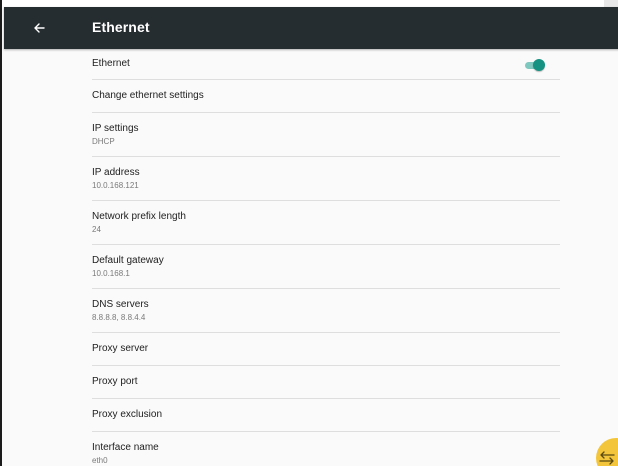 The image size is (618, 466). What do you see at coordinates (115, 185) in the screenshot?
I see `row-summary: 10.0.168.121` at bounding box center [115, 185].